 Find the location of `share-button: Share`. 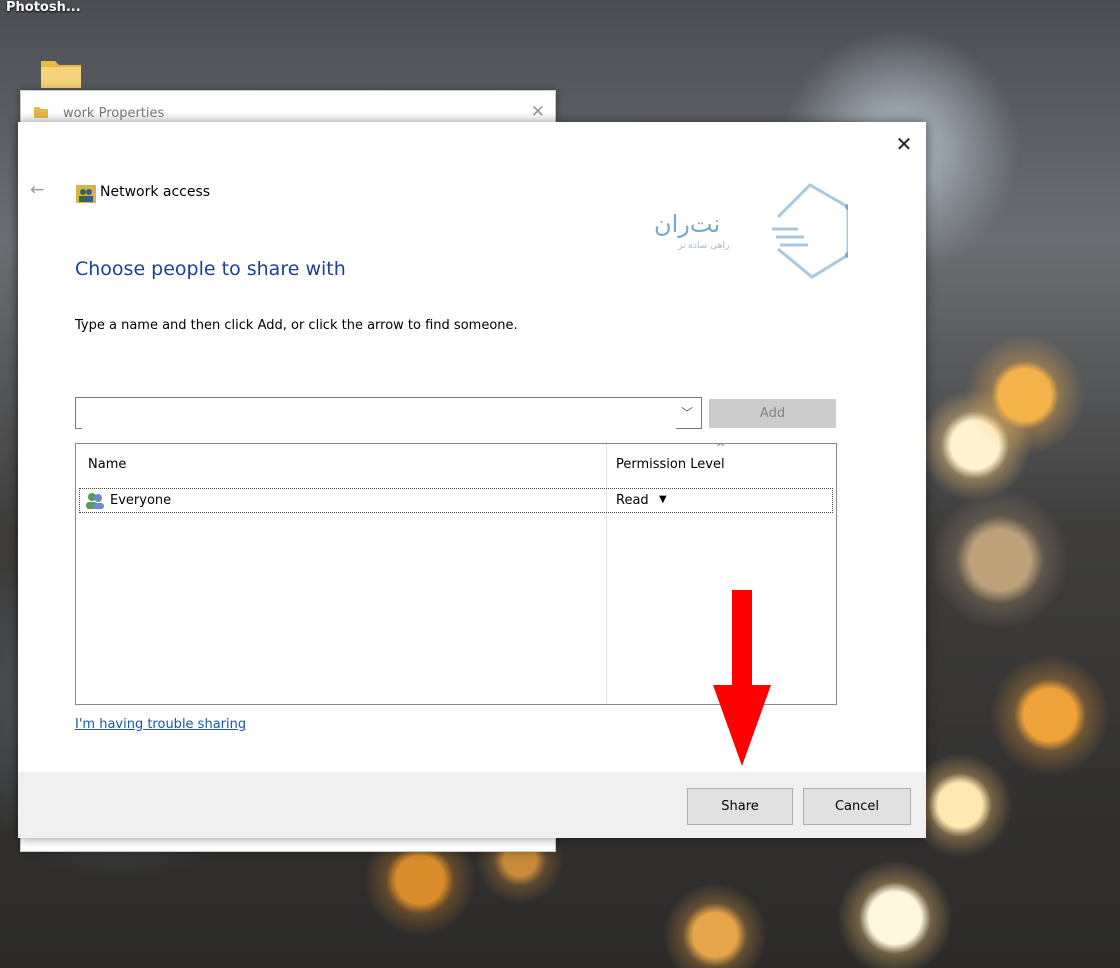

share-button: Share is located at coordinates (740, 806).